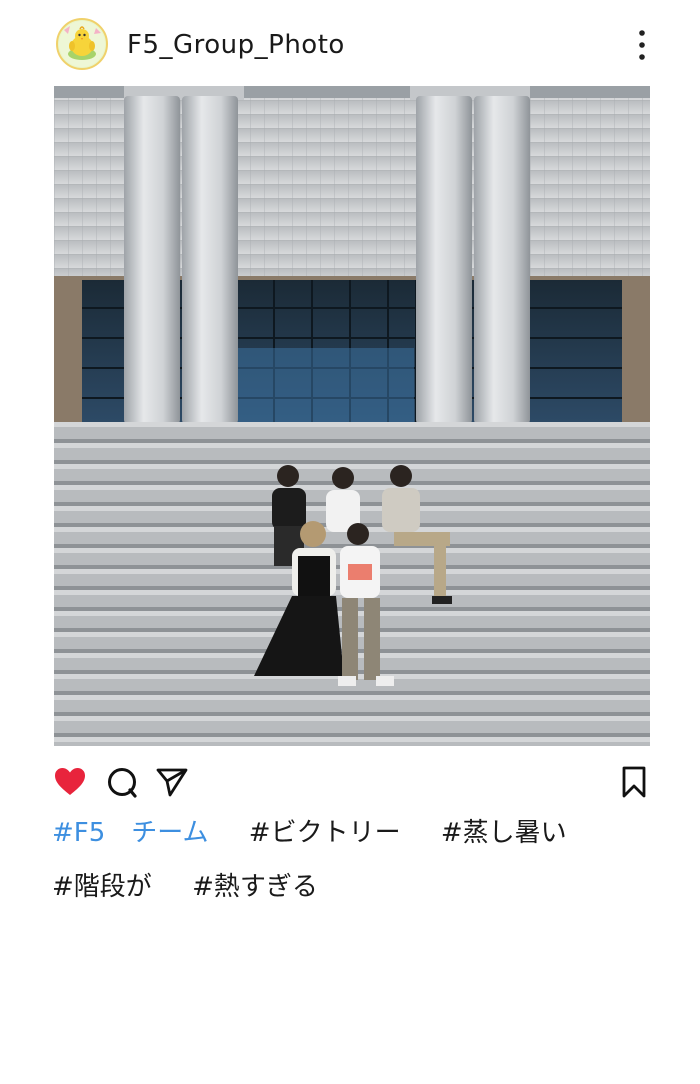 This screenshot has width=700, height=1084. Describe the element at coordinates (325, 833) in the screenshot. I see `hashtag: #ビクトリー` at that location.